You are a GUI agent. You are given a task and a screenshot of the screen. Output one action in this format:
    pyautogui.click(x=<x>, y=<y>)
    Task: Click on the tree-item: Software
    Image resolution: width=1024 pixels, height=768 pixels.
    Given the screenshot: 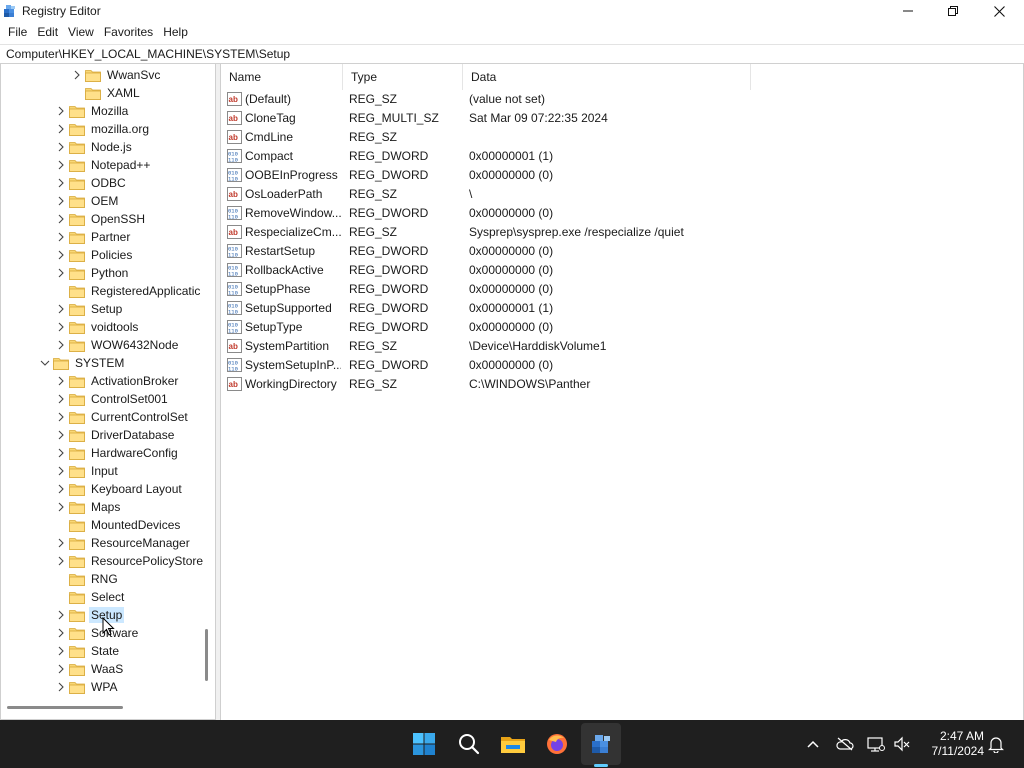 What is the action you would take?
    pyautogui.click(x=96, y=633)
    